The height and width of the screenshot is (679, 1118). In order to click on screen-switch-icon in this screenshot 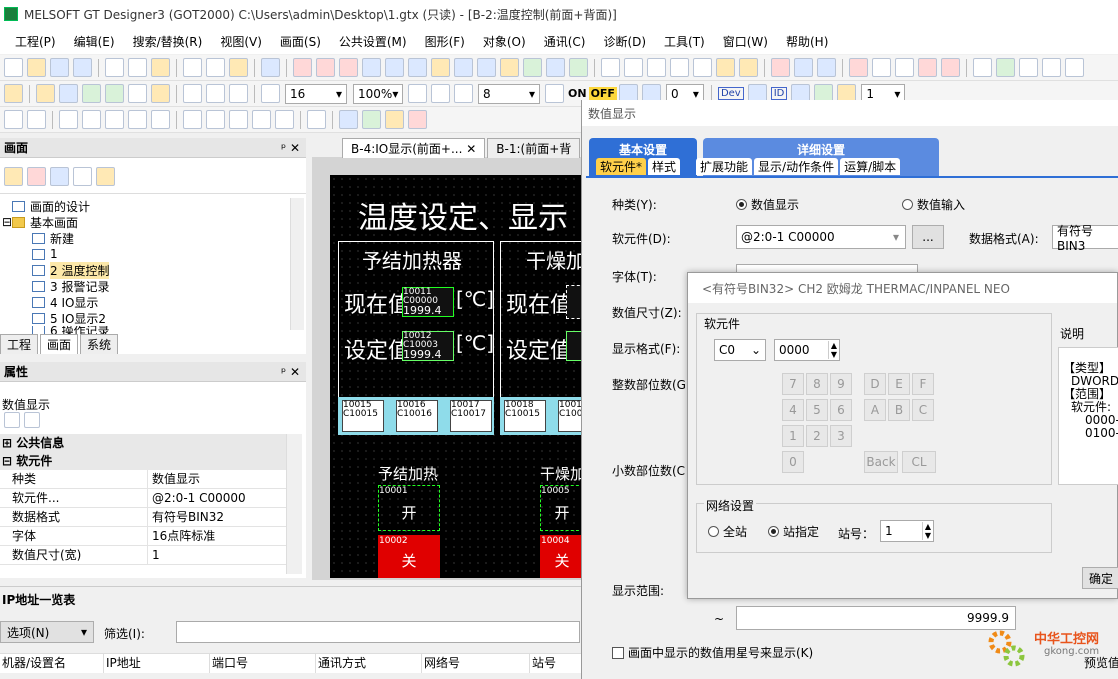, I will do `click(302, 67)`.